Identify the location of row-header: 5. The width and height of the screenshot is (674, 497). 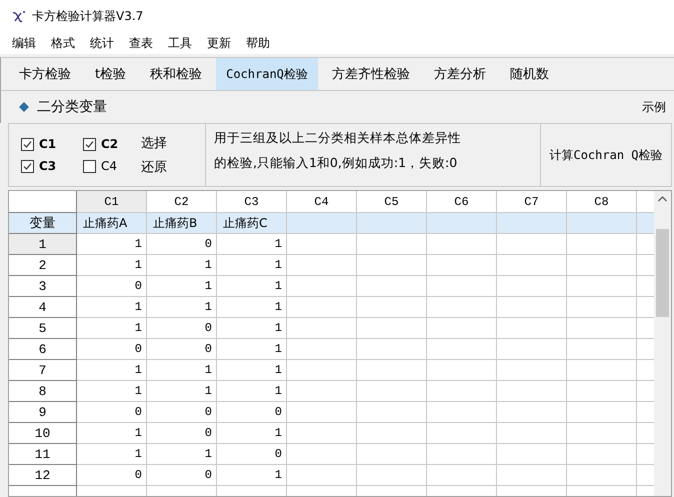
(43, 328).